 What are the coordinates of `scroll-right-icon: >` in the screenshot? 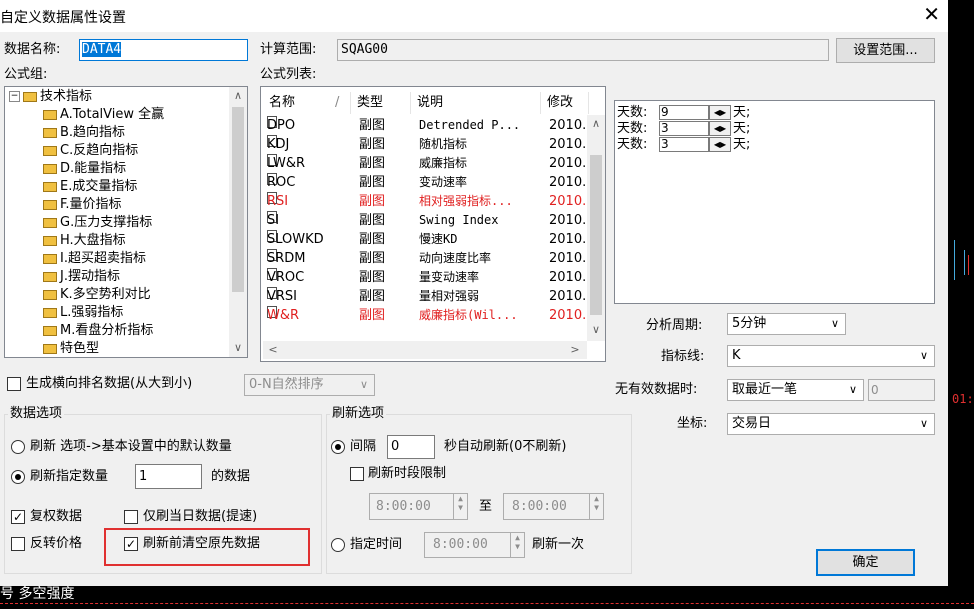 It's located at (575, 350).